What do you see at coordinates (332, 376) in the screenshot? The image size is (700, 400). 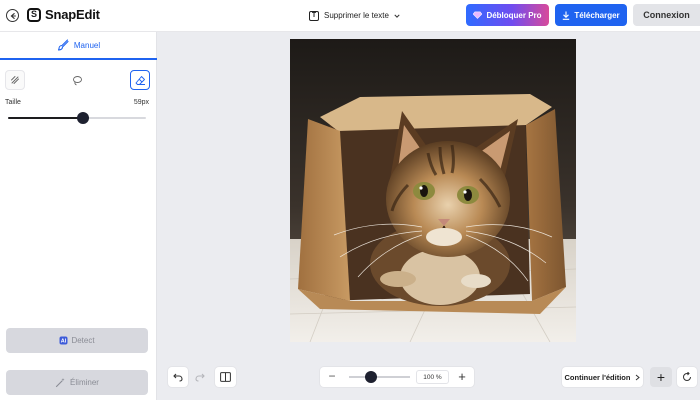 I see `zoom-out-button: −` at bounding box center [332, 376].